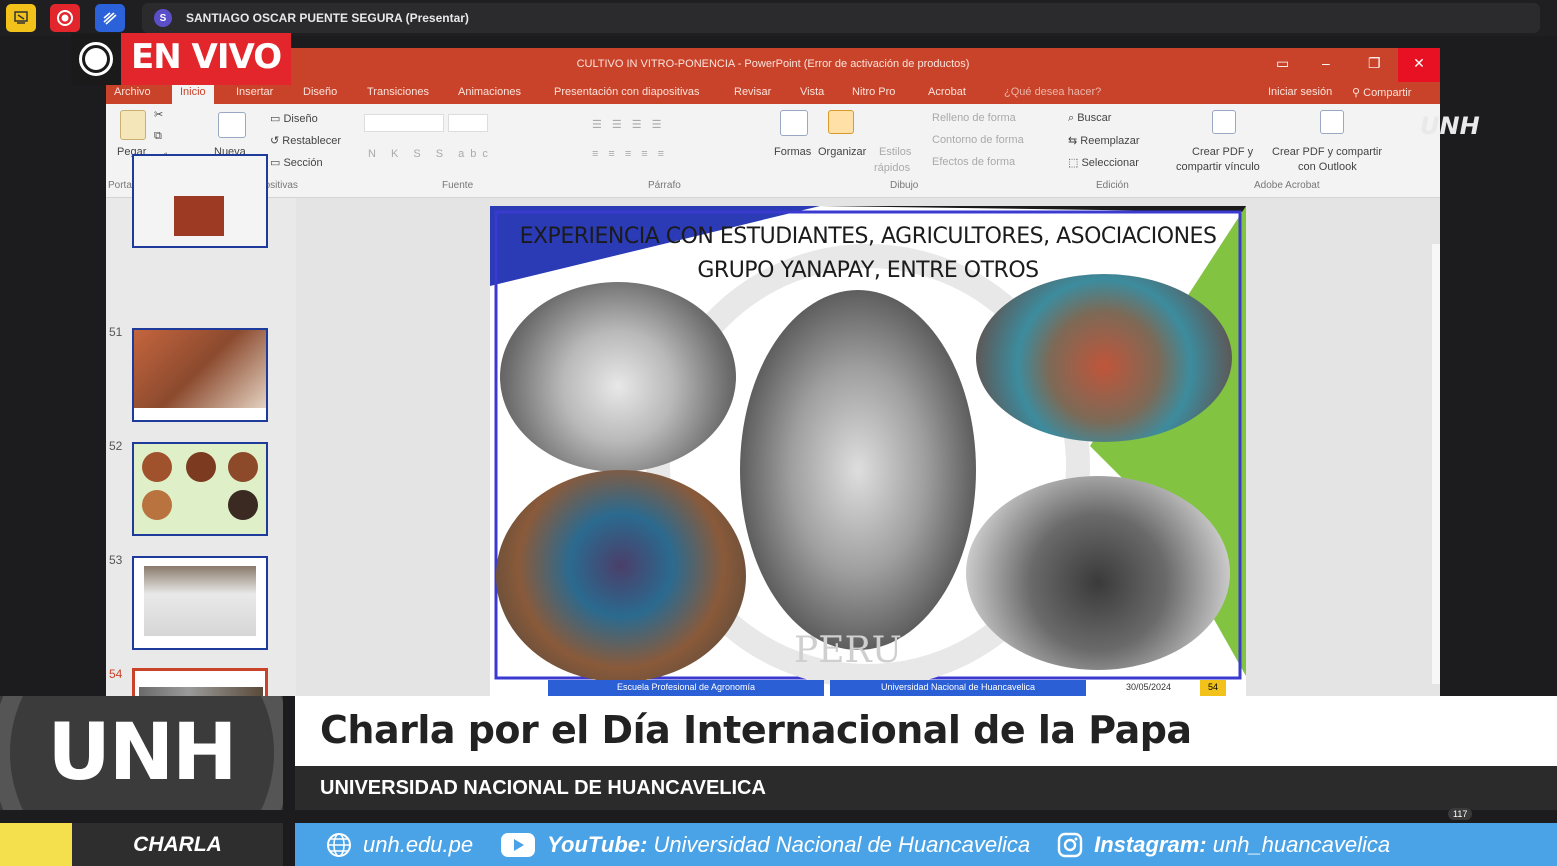  I want to click on shapes-icon, so click(794, 123).